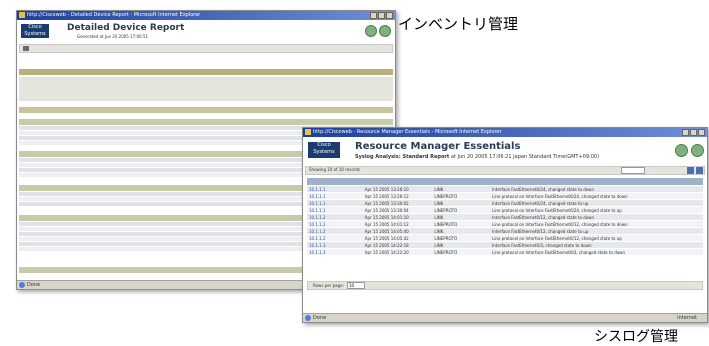  I want to click on record-count: Showing 10 of 10 records, so click(334, 169).